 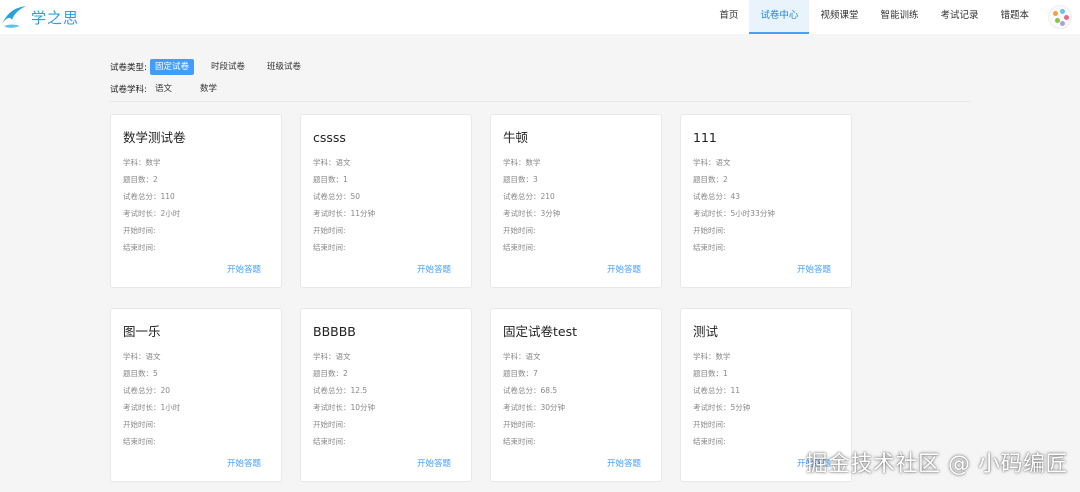 I want to click on filter-type-fixed: 固定试卷, so click(x=172, y=67).